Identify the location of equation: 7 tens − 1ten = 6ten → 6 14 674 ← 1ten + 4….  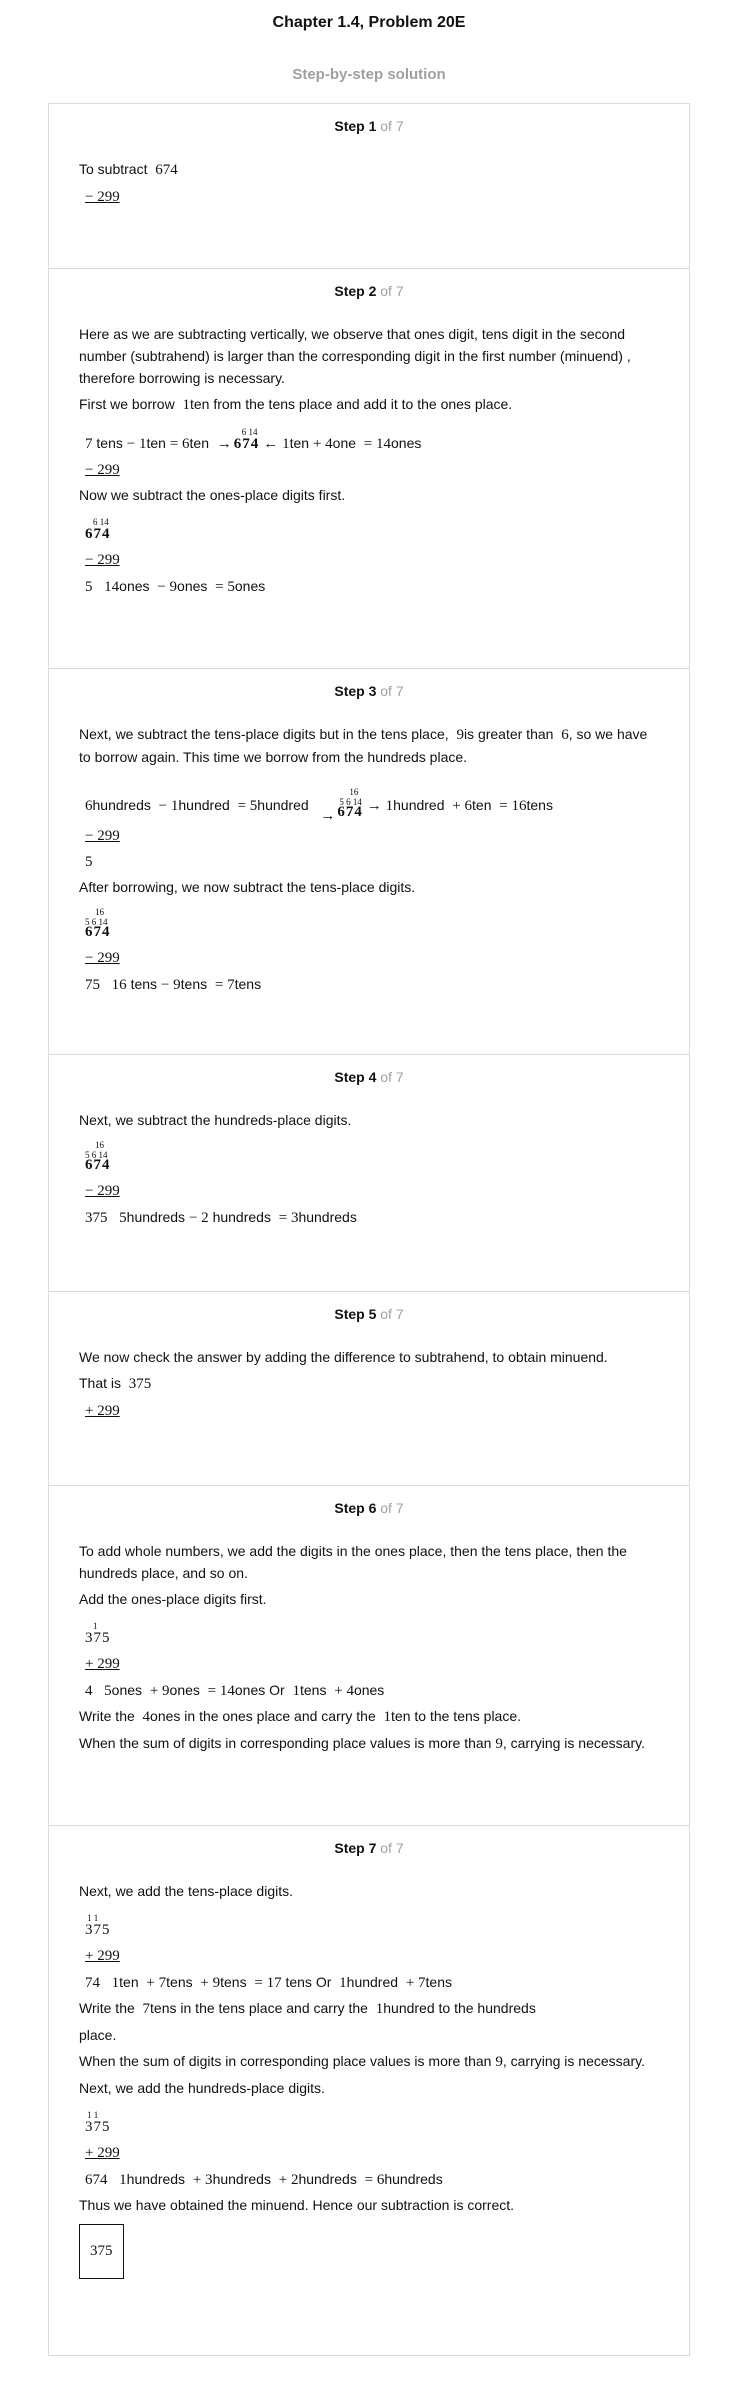
(253, 439).